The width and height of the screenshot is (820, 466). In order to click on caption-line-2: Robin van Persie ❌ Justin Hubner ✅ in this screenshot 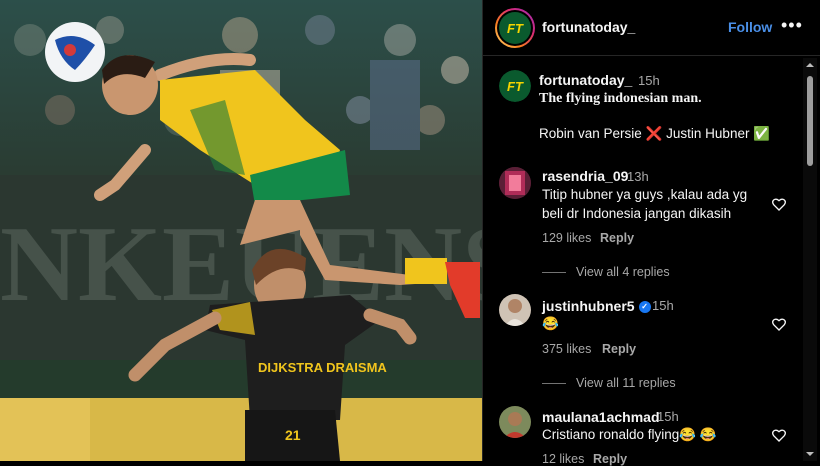, I will do `click(654, 133)`.